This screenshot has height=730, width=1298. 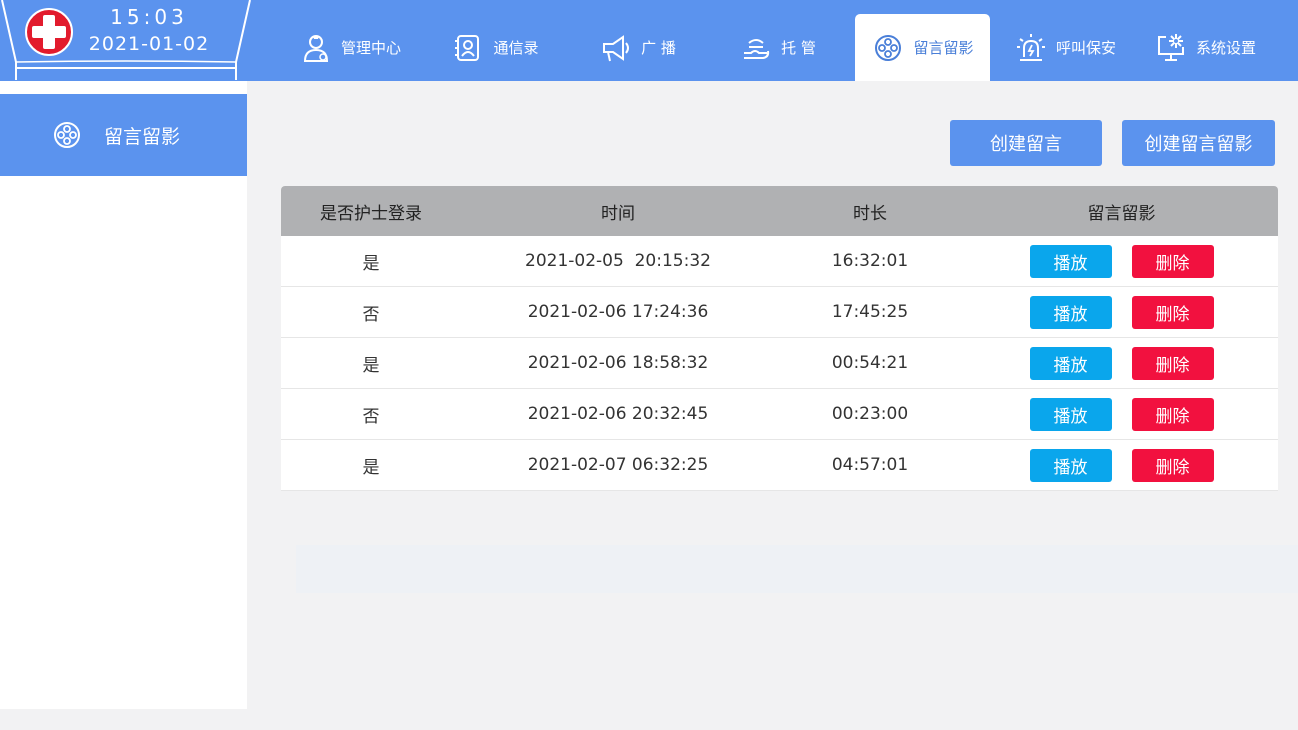 I want to click on table-header: 是否护士登录 时间 时长 留言留影, so click(x=779, y=211).